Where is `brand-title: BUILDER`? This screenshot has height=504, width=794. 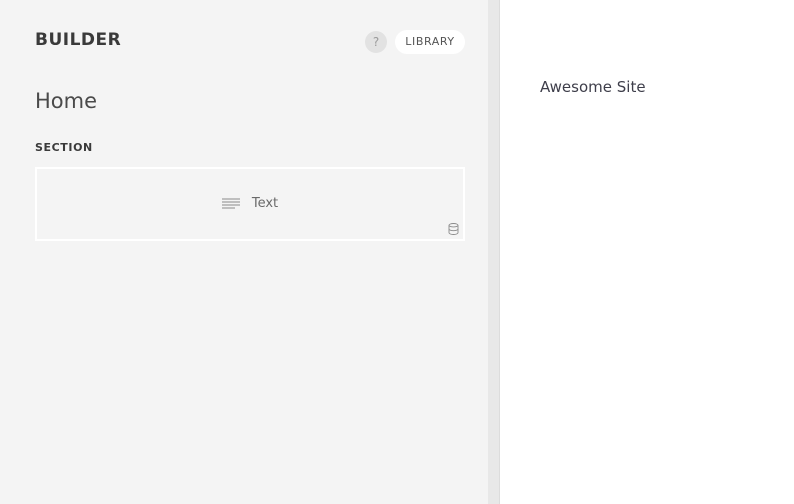
brand-title: BUILDER is located at coordinates (78, 40).